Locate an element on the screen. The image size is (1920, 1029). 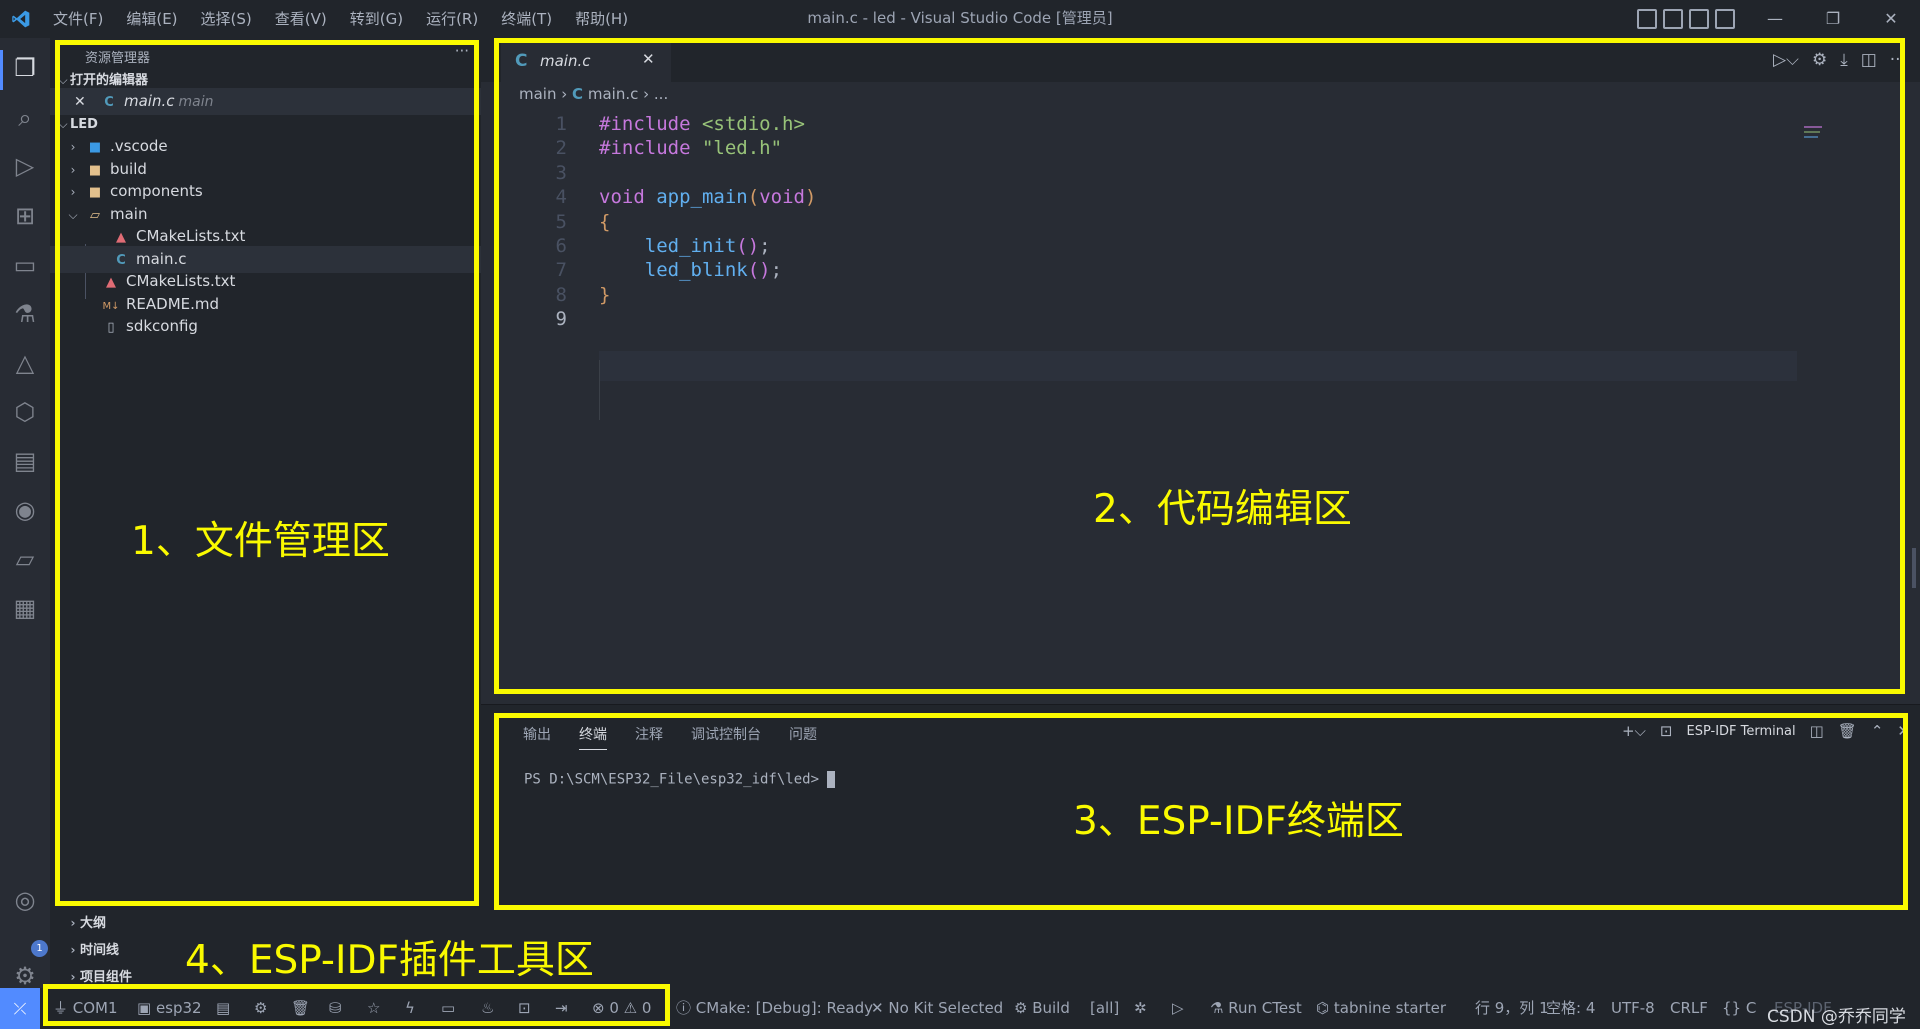
ctest-item: ⚗ Run CTest is located at coordinates (1256, 1008).